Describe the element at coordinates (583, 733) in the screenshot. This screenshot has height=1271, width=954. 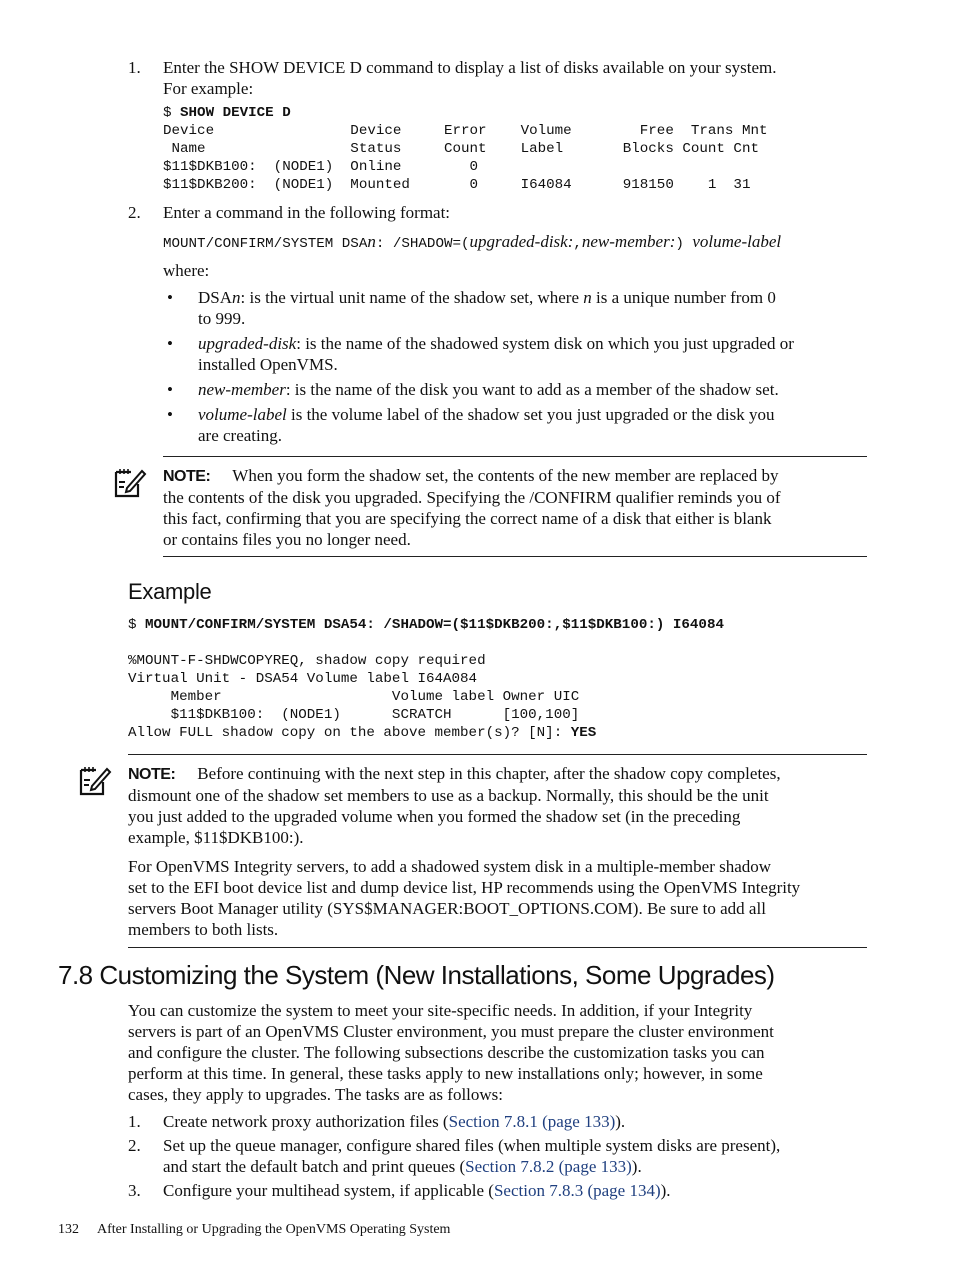
I see `example-answer: YES` at that location.